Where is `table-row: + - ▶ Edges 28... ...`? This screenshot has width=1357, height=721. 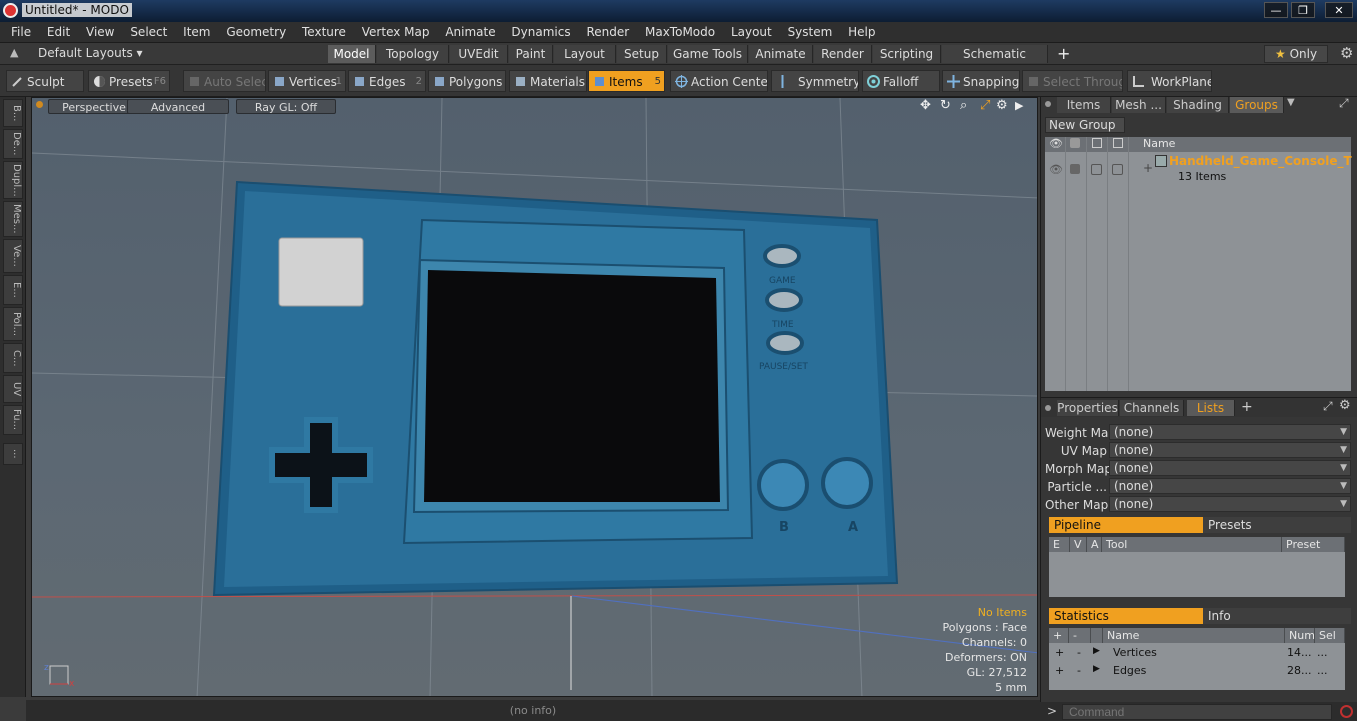 table-row: + - ▶ Edges 28... ... is located at coordinates (1197, 671).